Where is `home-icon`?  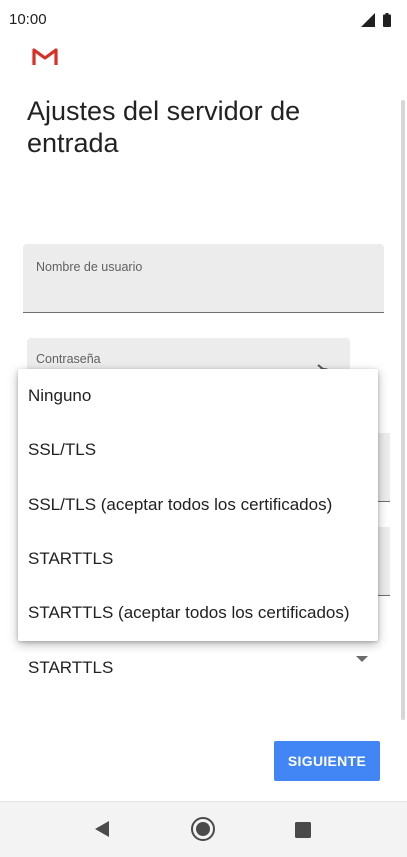
home-icon is located at coordinates (203, 829).